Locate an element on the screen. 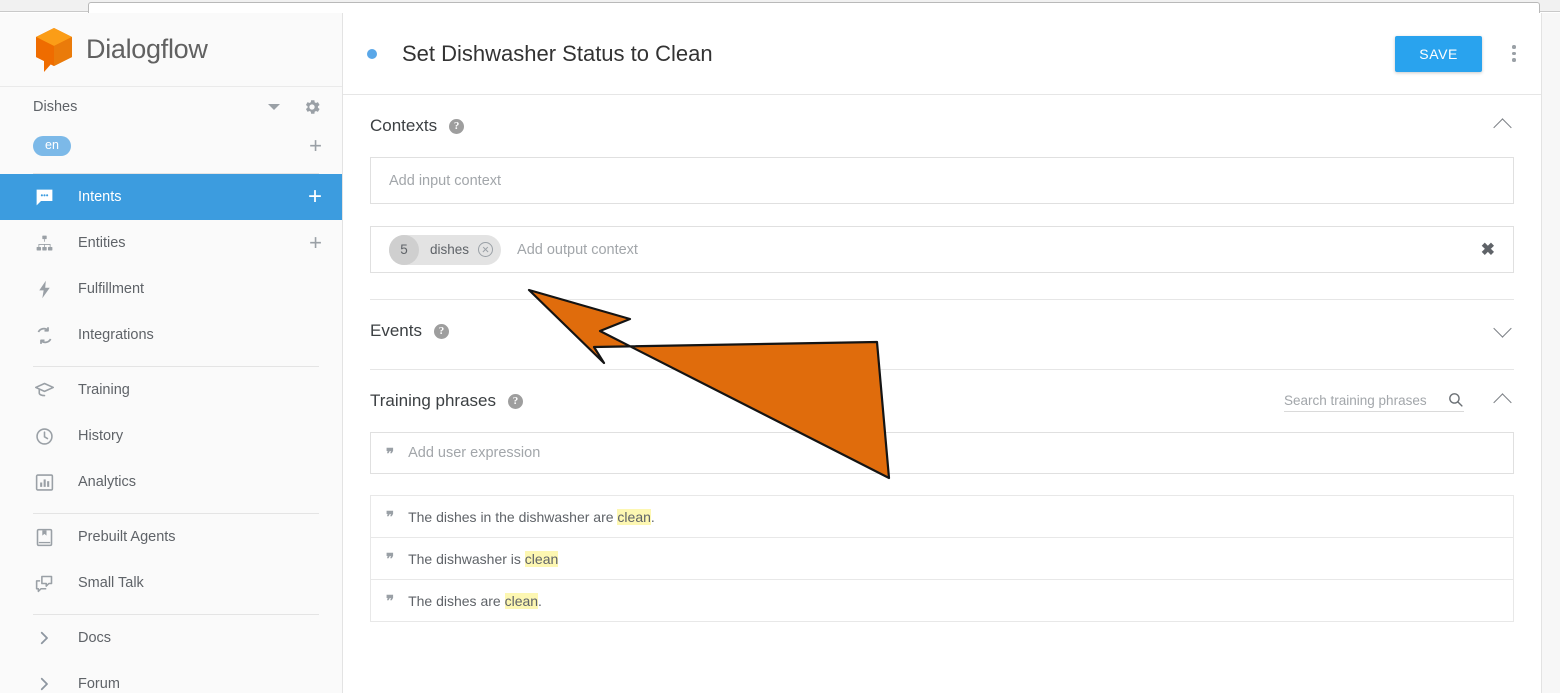 Image resolution: width=1560 pixels, height=693 pixels. add-user-expression-field: ❞ Add user expression is located at coordinates (942, 453).